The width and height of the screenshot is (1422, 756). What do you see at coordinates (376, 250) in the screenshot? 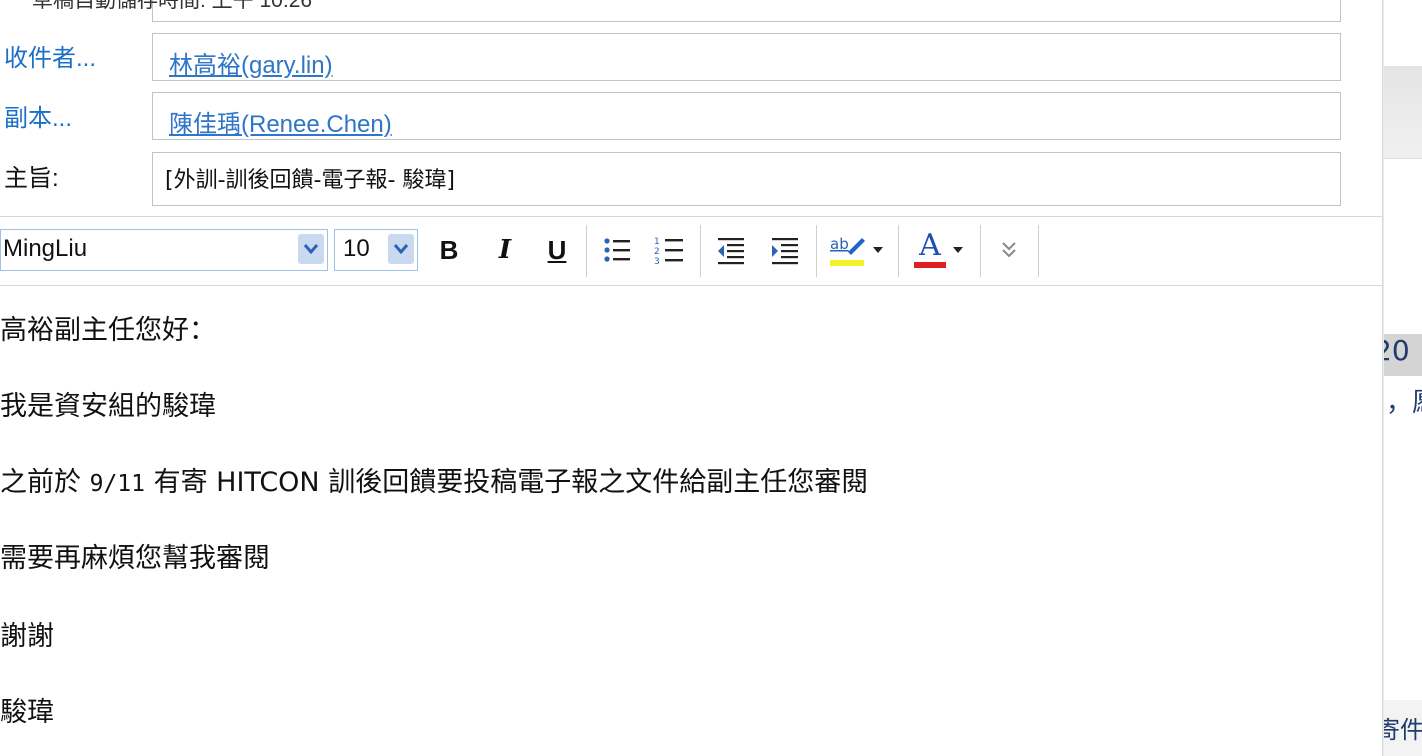
I see `font-size-select: 10` at bounding box center [376, 250].